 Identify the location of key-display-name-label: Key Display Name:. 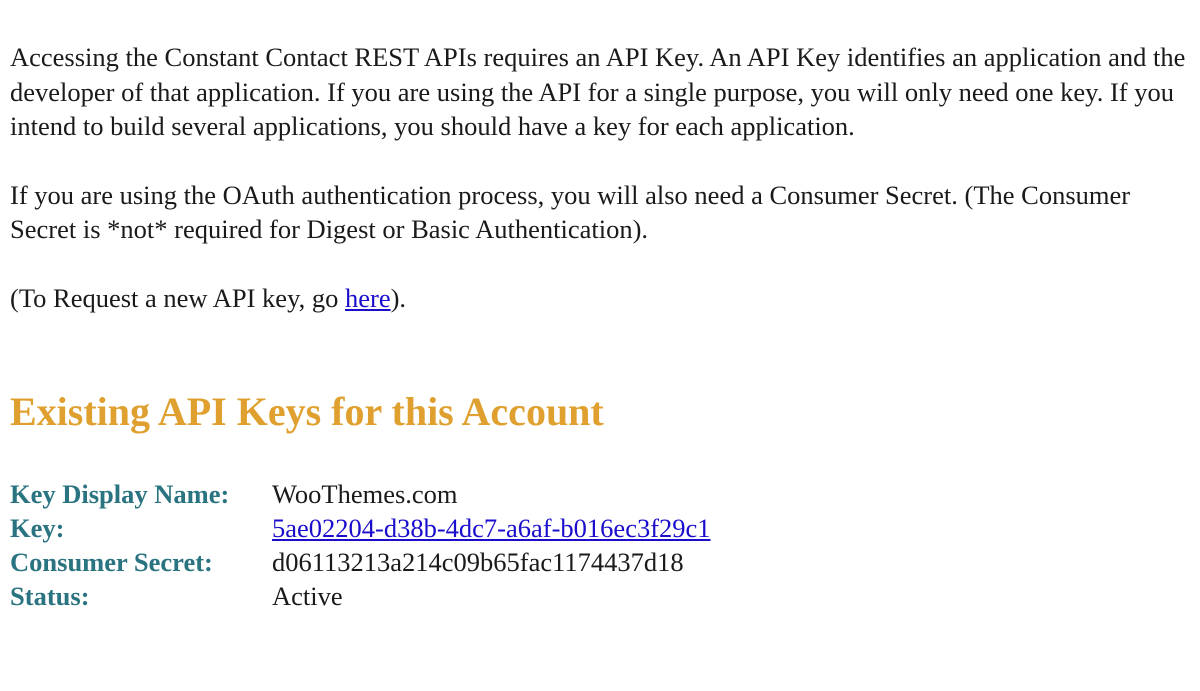
(120, 494).